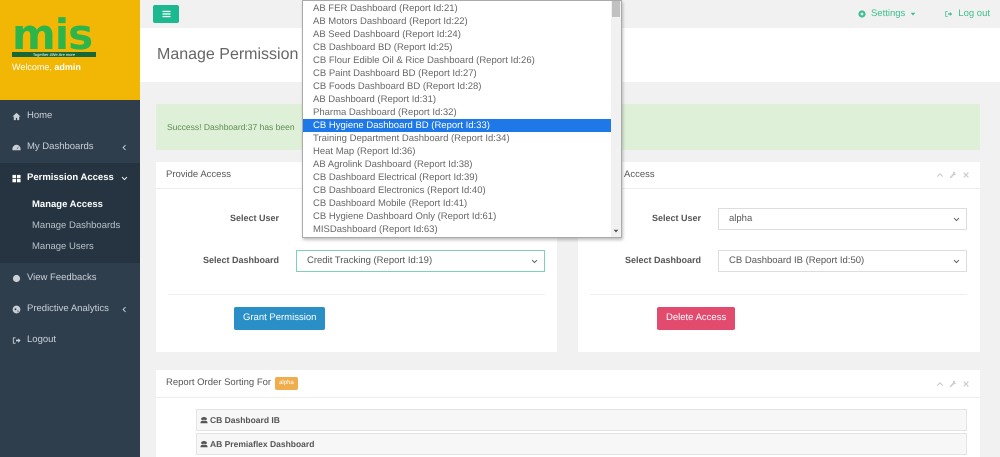  Describe the element at coordinates (696, 318) in the screenshot. I see `delete-access-button: Delete Access` at that location.